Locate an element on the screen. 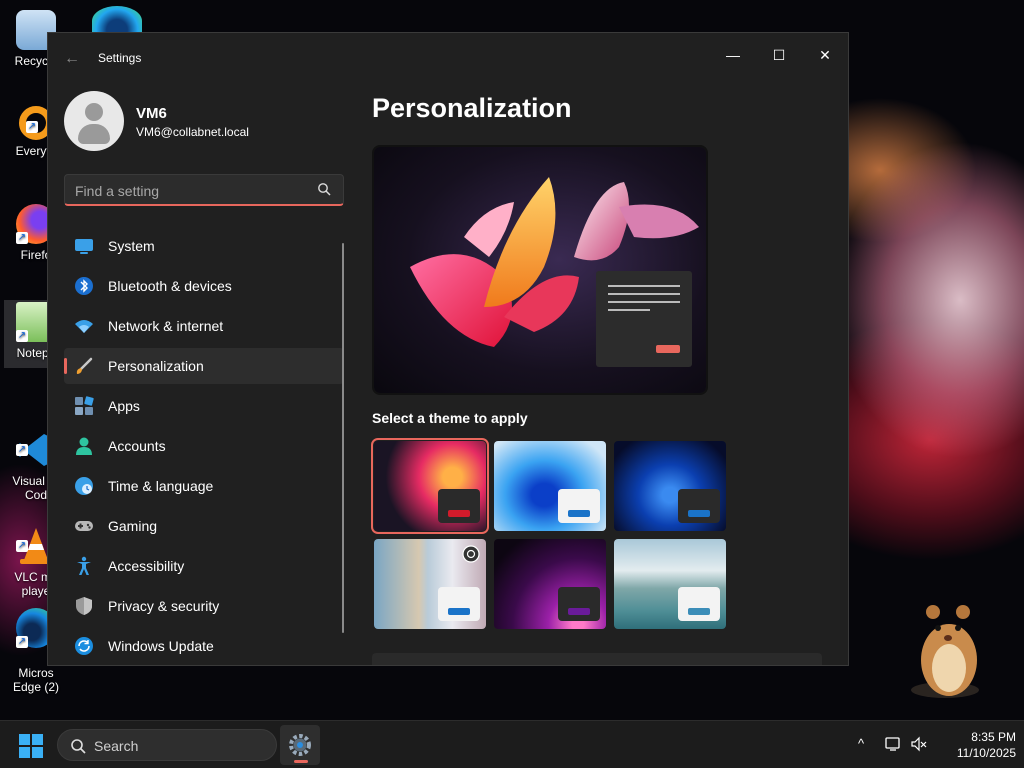  show-hidden-icons-chevron: ^ is located at coordinates (861, 744).